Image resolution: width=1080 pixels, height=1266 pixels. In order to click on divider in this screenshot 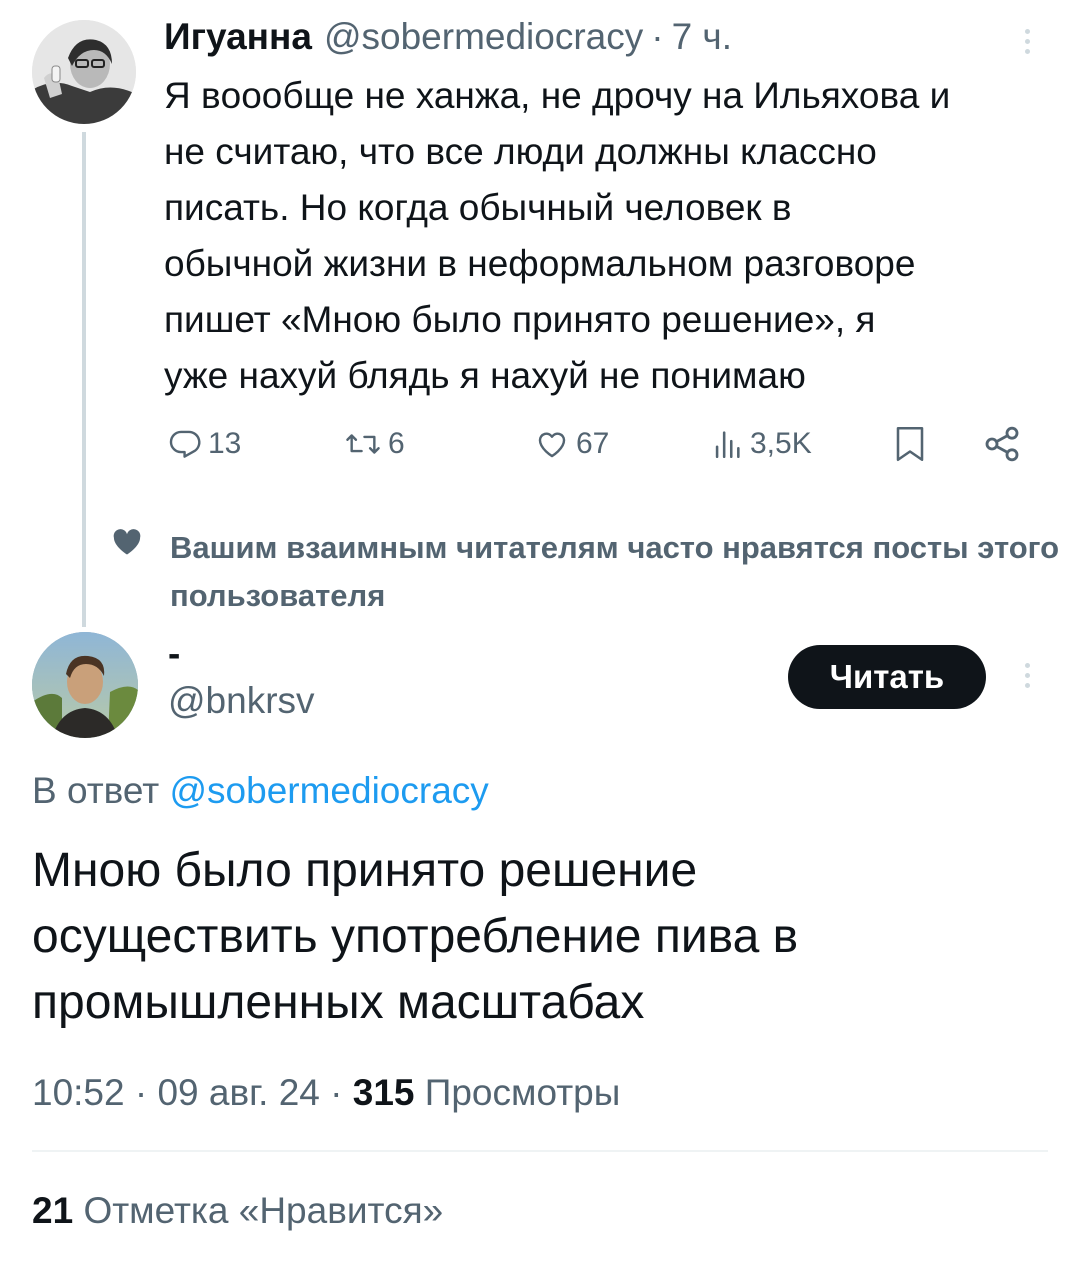, I will do `click(540, 1151)`.